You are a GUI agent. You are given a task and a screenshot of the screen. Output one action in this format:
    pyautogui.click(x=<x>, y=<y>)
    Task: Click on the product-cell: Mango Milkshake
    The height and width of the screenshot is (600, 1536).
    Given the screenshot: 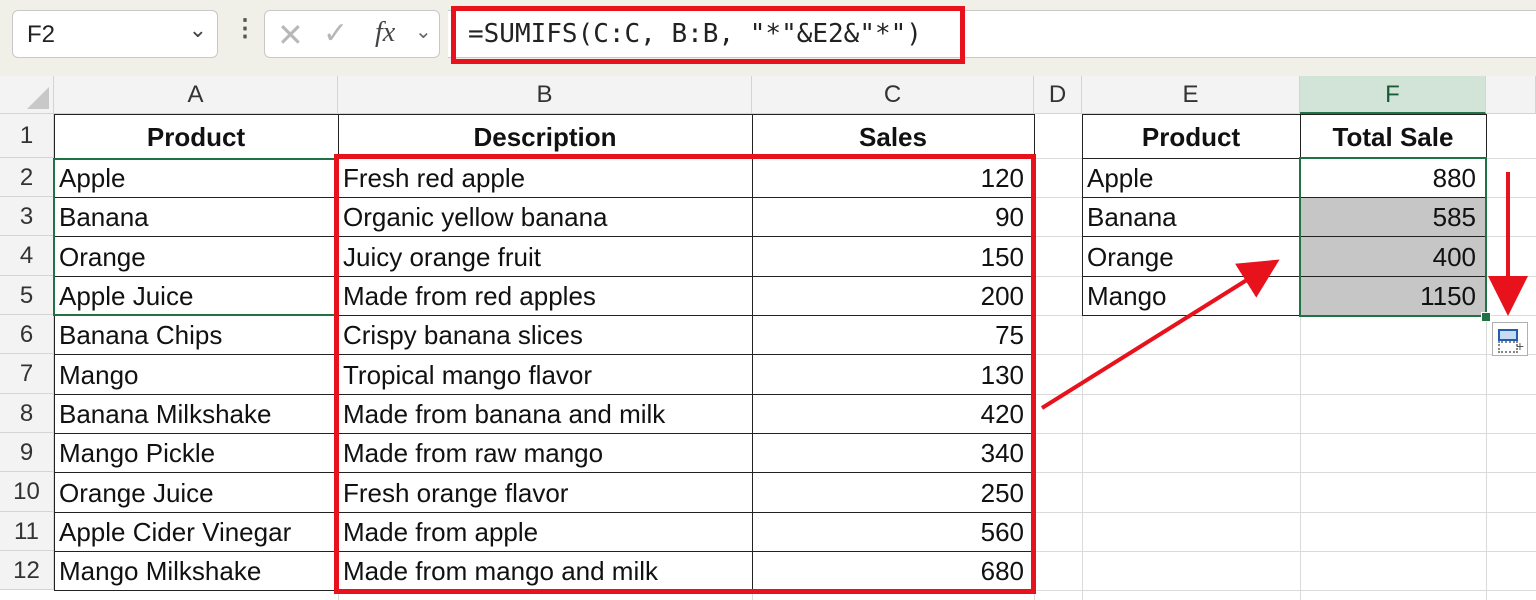 What is the action you would take?
    pyautogui.click(x=196, y=570)
    